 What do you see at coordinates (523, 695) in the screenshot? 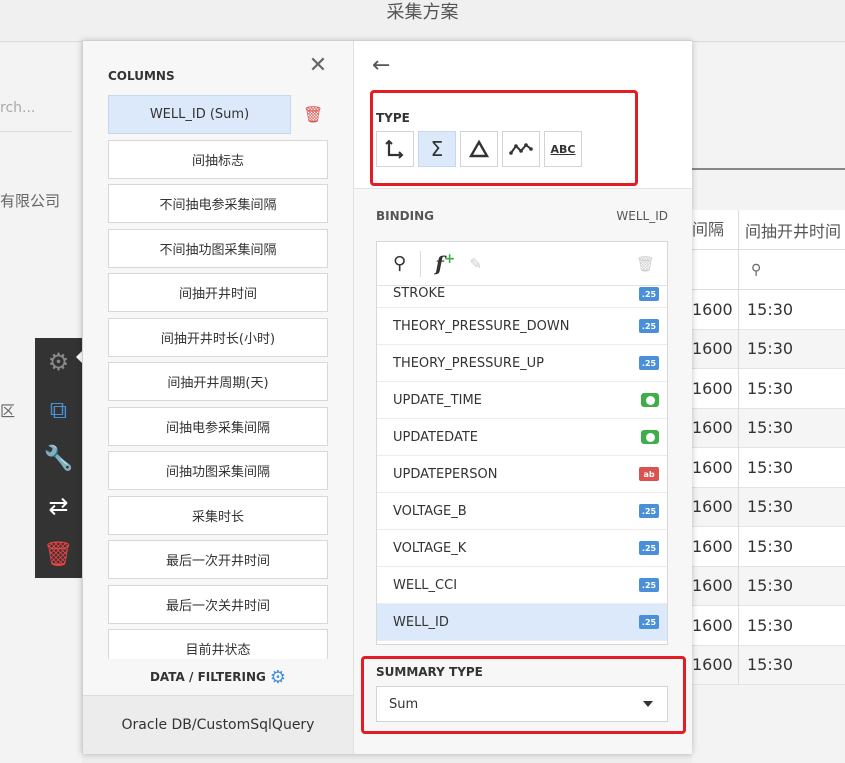
I see `highlight-box-summary` at bounding box center [523, 695].